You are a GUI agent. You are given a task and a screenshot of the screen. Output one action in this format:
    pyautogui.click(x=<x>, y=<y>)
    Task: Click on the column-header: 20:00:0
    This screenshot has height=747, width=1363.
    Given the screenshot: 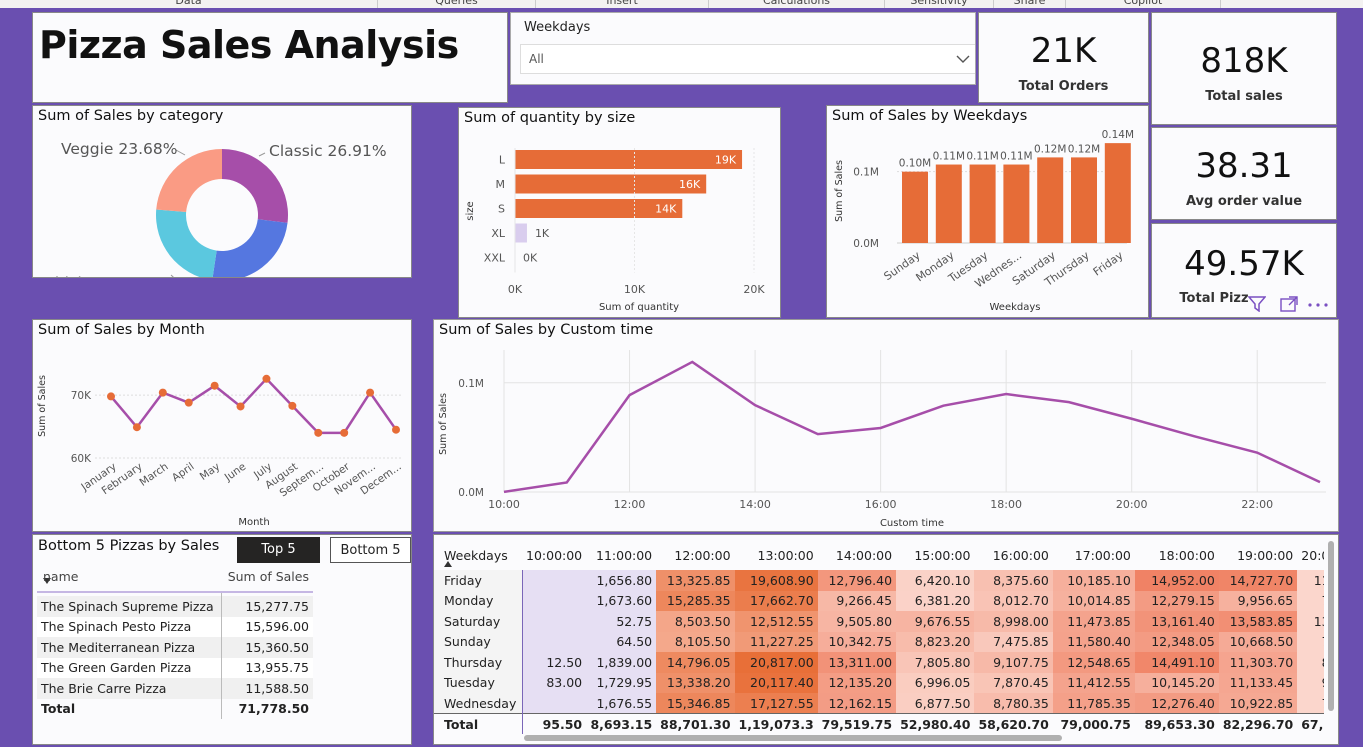 What is the action you would take?
    pyautogui.click(x=1310, y=555)
    